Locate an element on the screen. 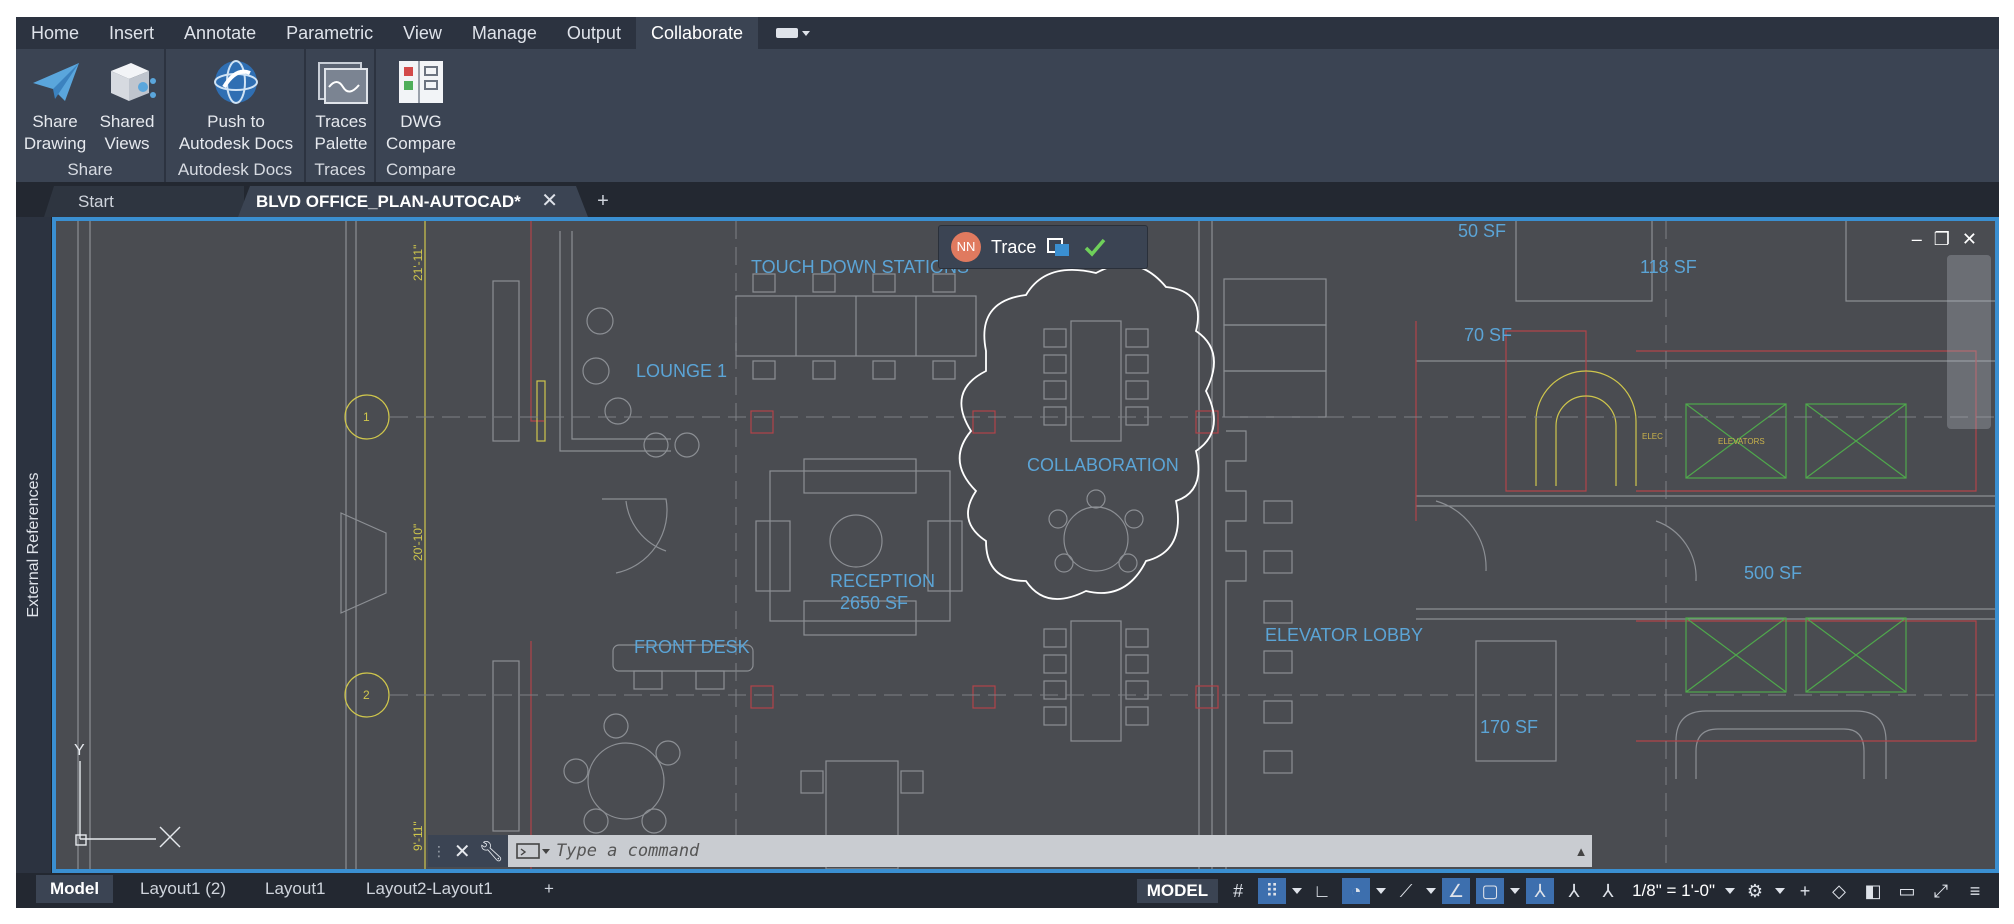 The image size is (2014, 924). label-touch-down-stations: TOUCH DOWN STATIONS is located at coordinates (860, 267).